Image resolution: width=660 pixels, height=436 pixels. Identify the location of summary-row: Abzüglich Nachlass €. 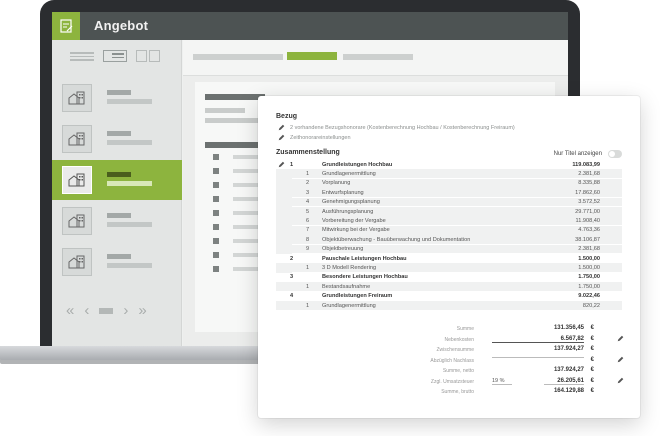
(491, 361).